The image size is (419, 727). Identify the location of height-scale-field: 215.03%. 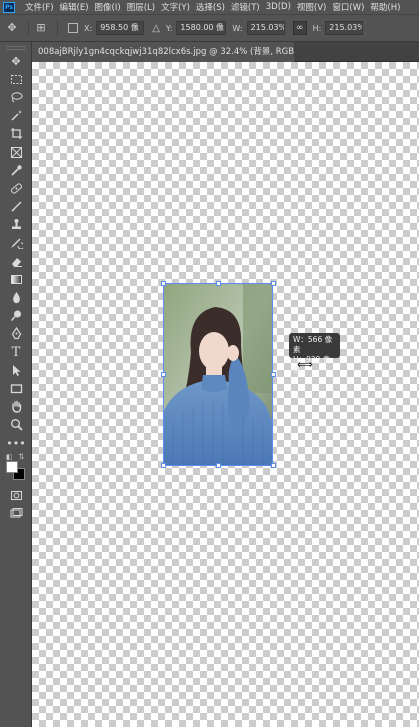
(344, 28).